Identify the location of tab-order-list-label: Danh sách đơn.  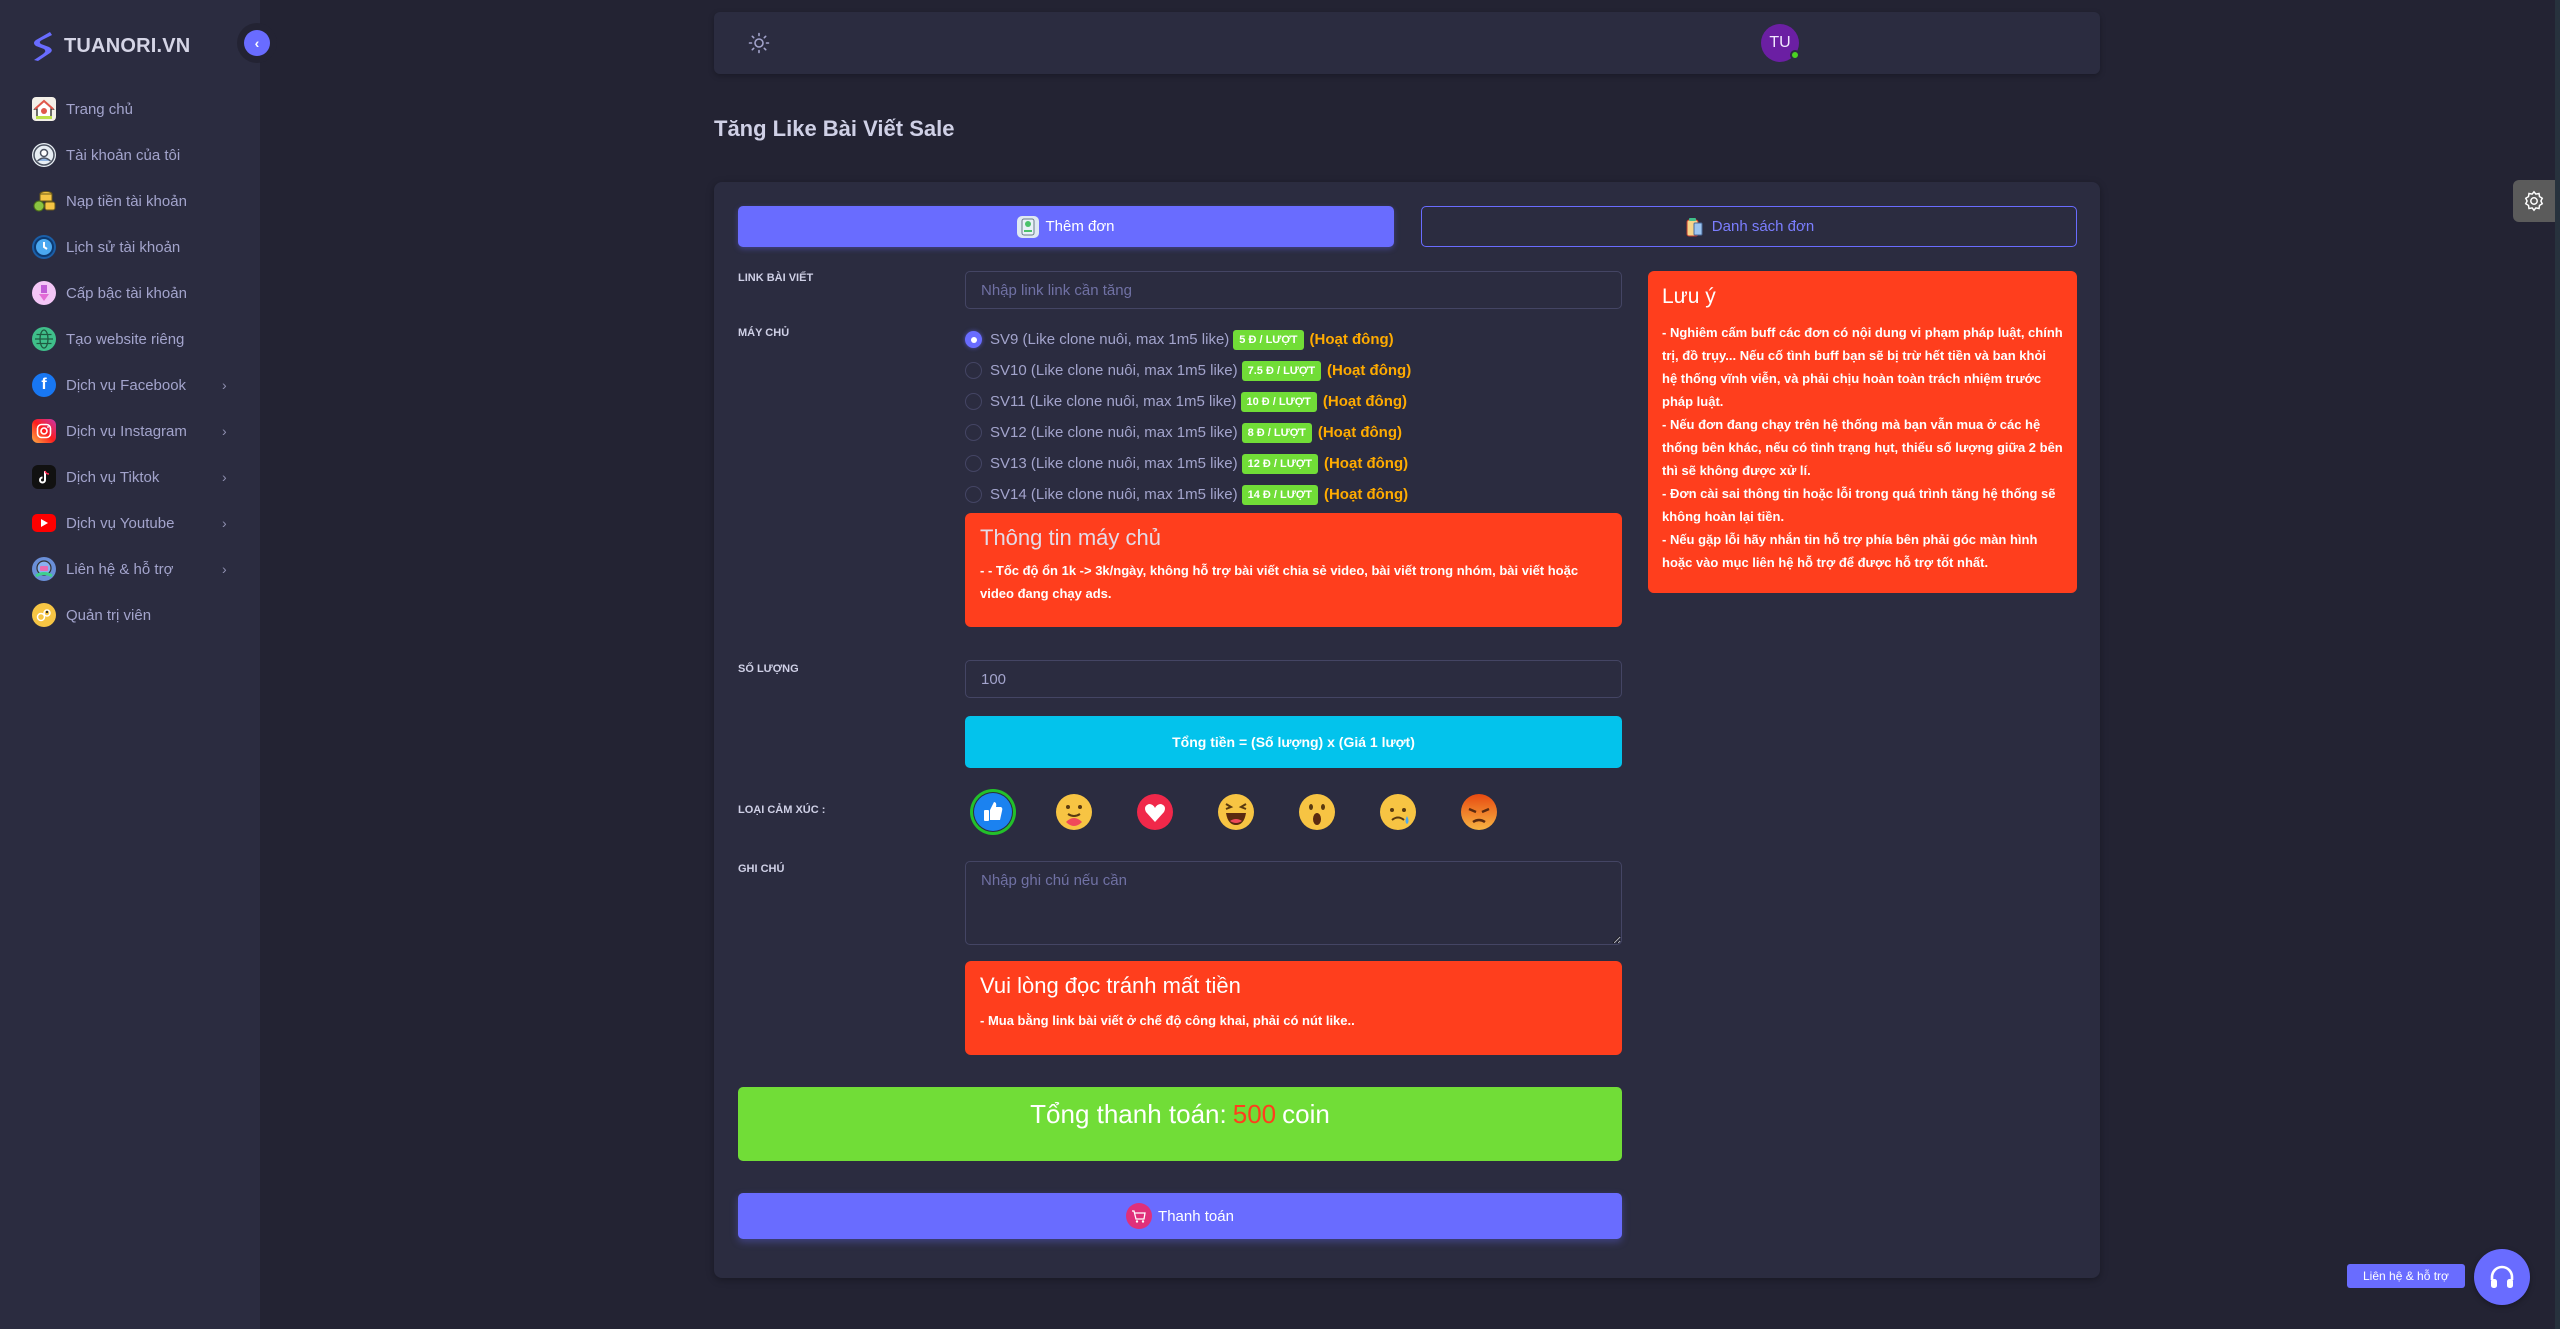
(1763, 226).